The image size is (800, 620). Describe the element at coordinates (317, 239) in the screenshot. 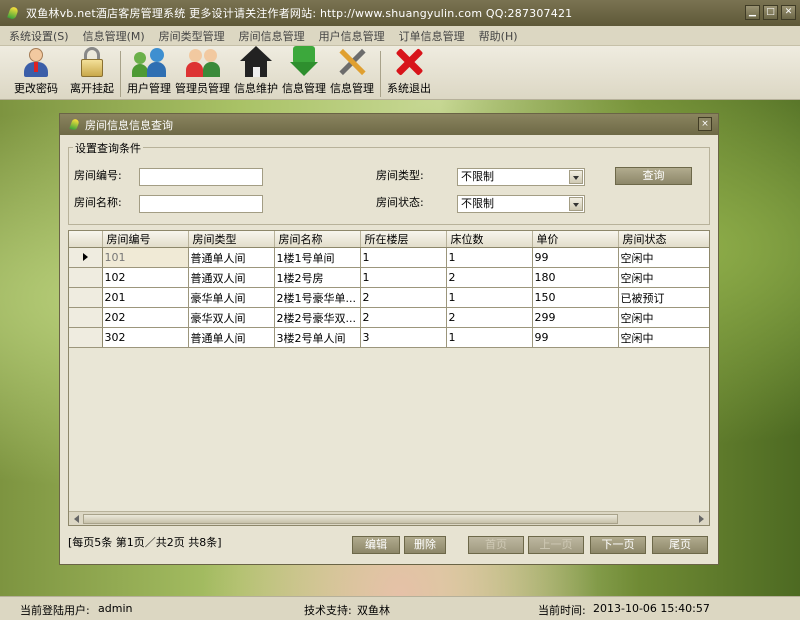

I see `column-header: 房间名称` at that location.